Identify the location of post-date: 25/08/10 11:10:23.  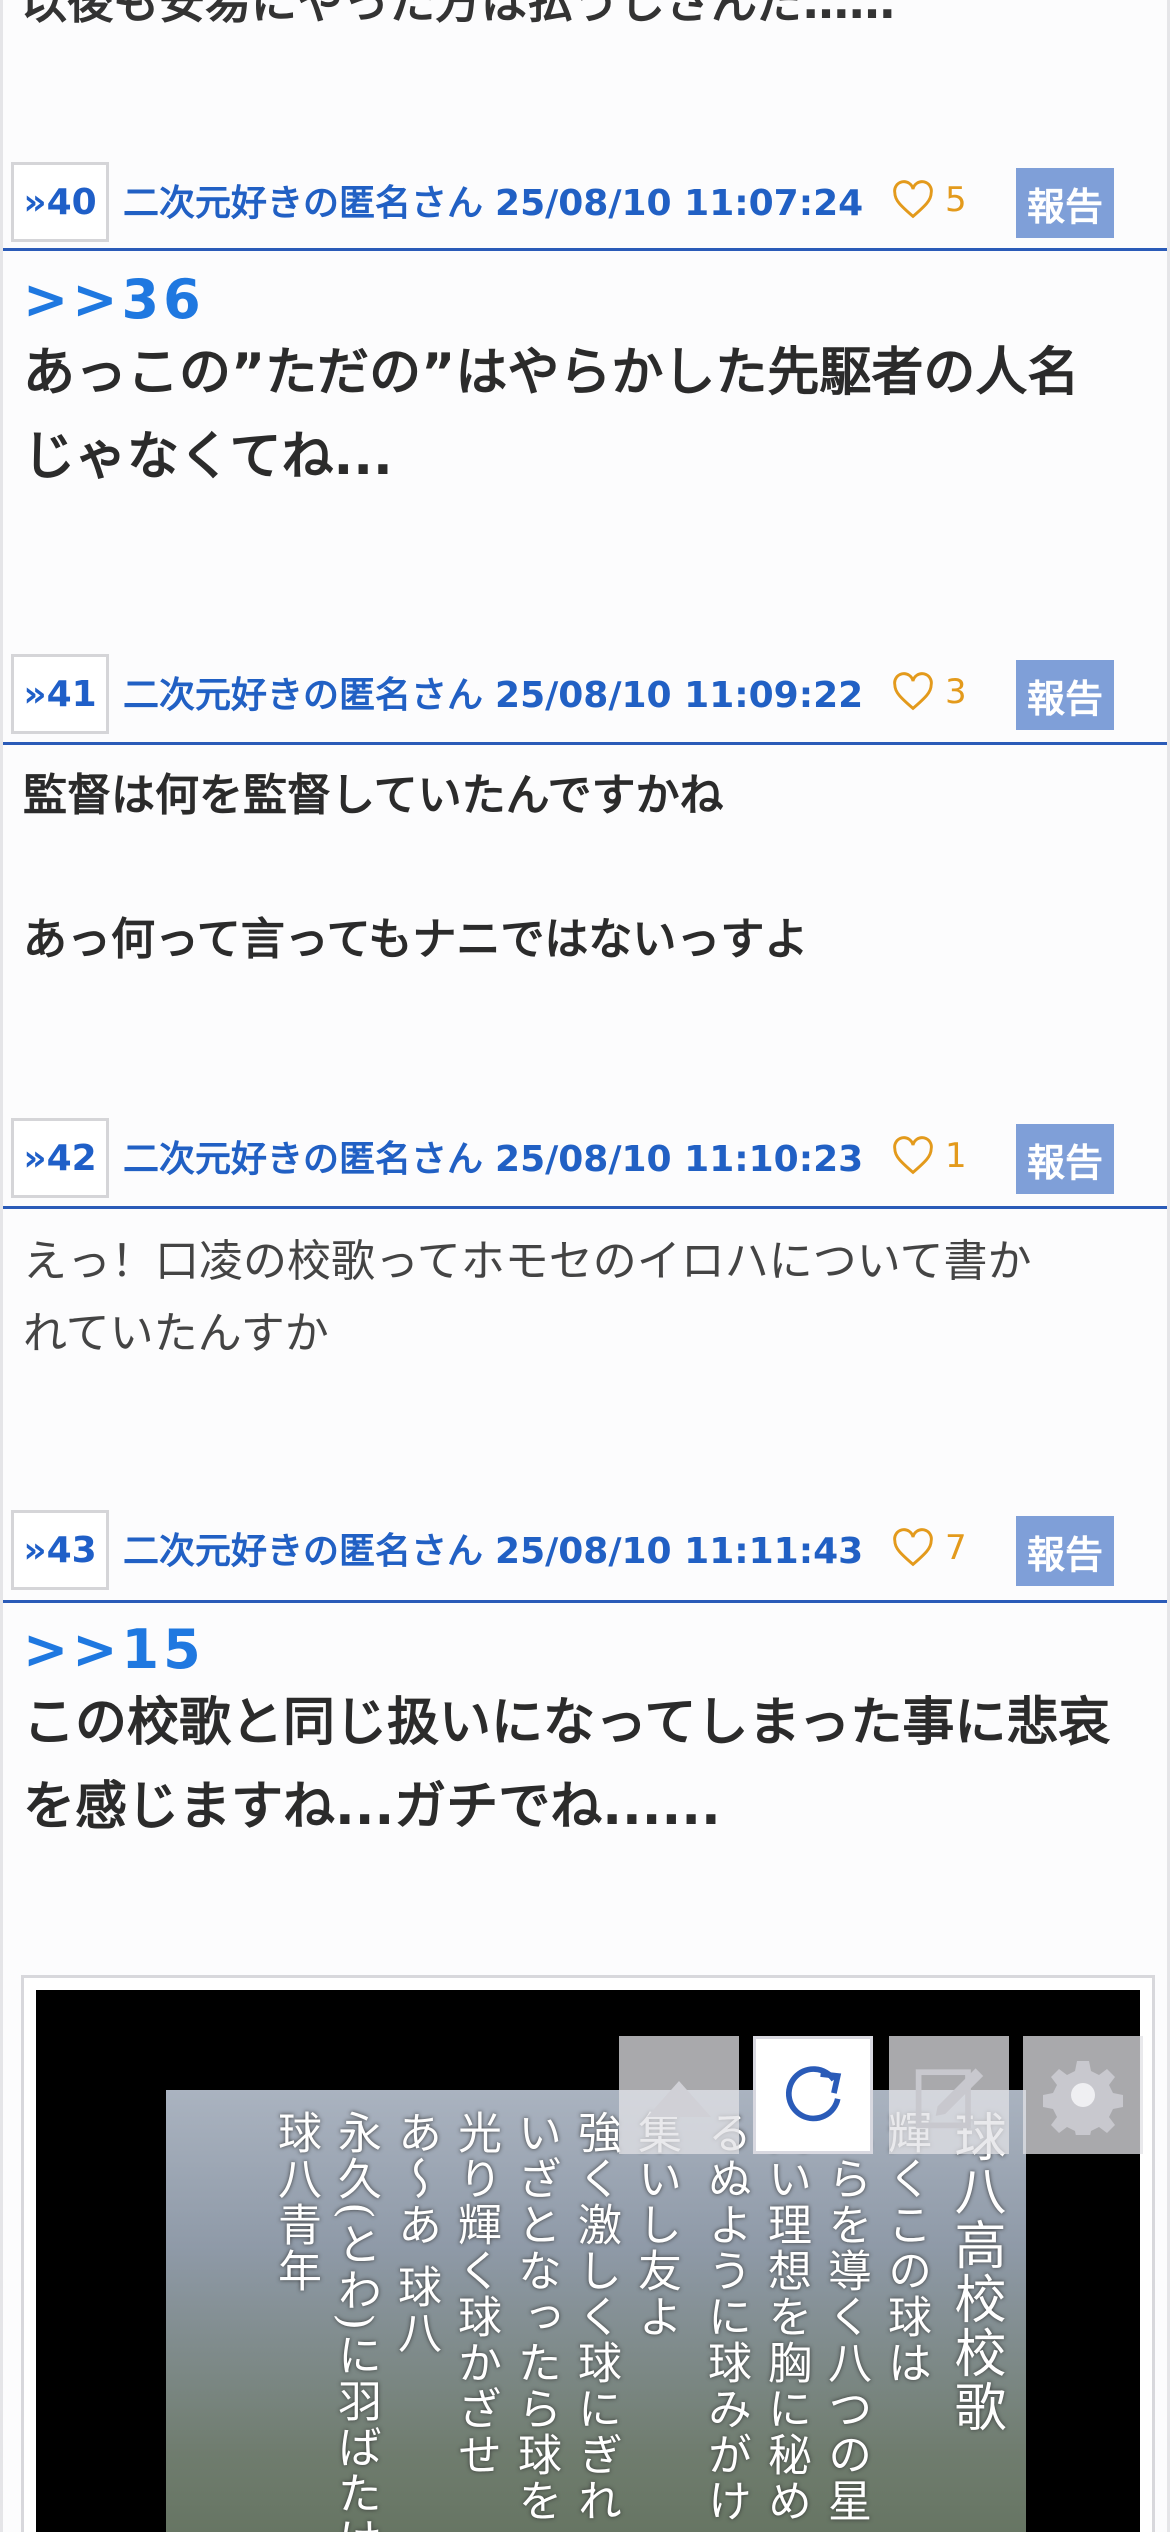
(679, 1159).